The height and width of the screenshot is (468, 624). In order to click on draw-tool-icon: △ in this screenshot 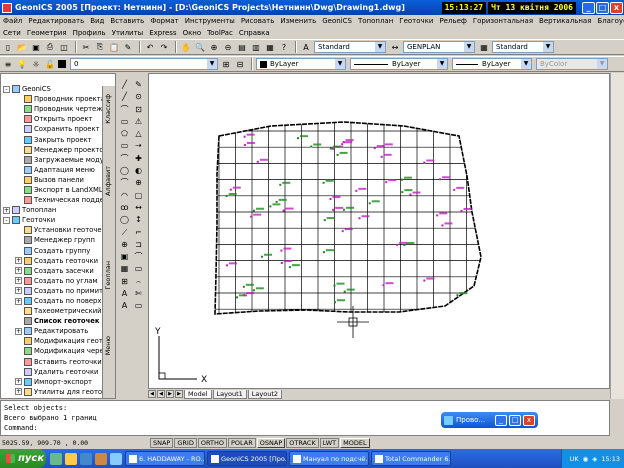, I will do `click(138, 134)`.